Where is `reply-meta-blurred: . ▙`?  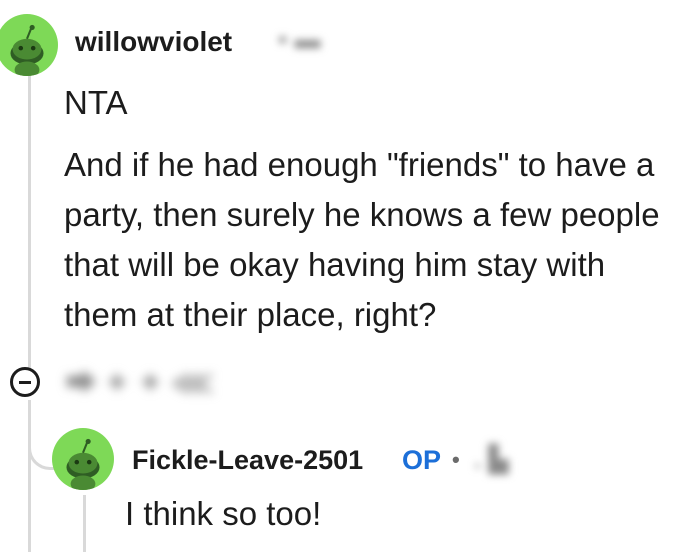 reply-meta-blurred: . ▙ is located at coordinates (491, 459).